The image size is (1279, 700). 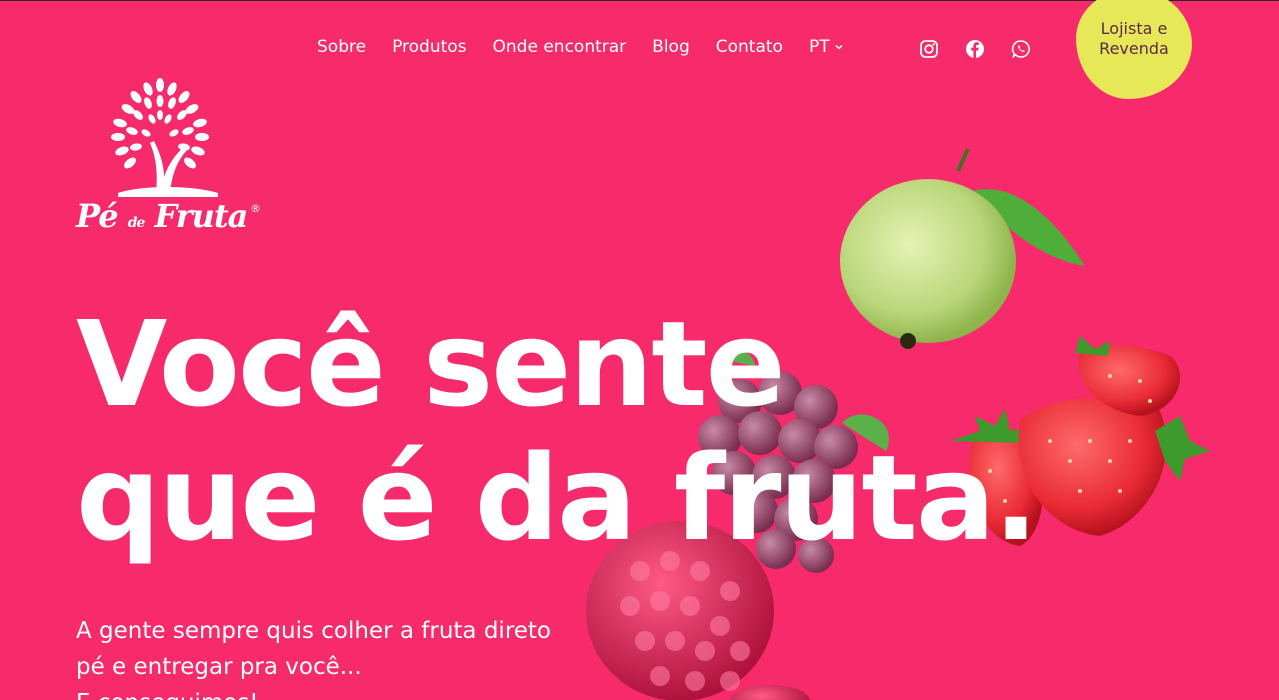 I want to click on brand-word-pe: Pé, so click(x=97, y=216).